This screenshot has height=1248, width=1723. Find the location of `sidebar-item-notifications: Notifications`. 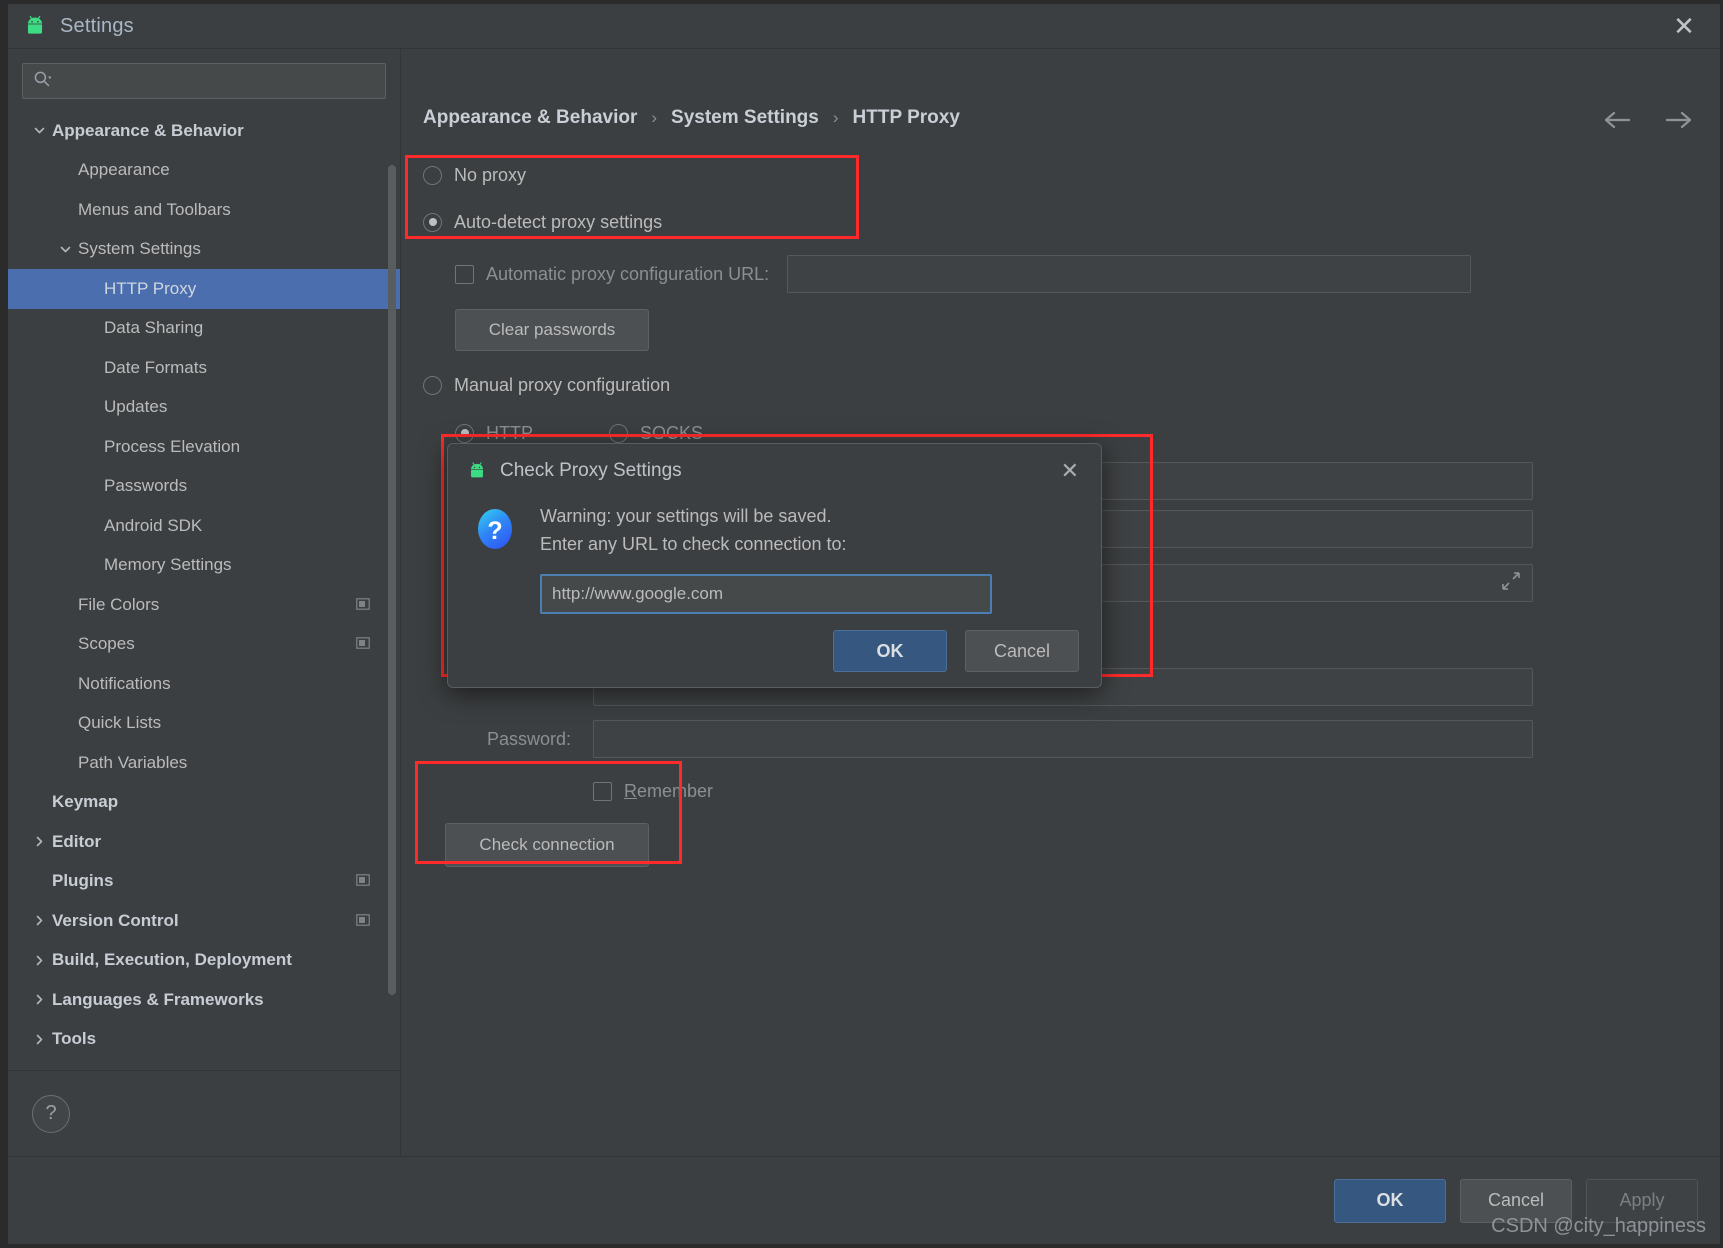

sidebar-item-notifications: Notifications is located at coordinates (204, 684).